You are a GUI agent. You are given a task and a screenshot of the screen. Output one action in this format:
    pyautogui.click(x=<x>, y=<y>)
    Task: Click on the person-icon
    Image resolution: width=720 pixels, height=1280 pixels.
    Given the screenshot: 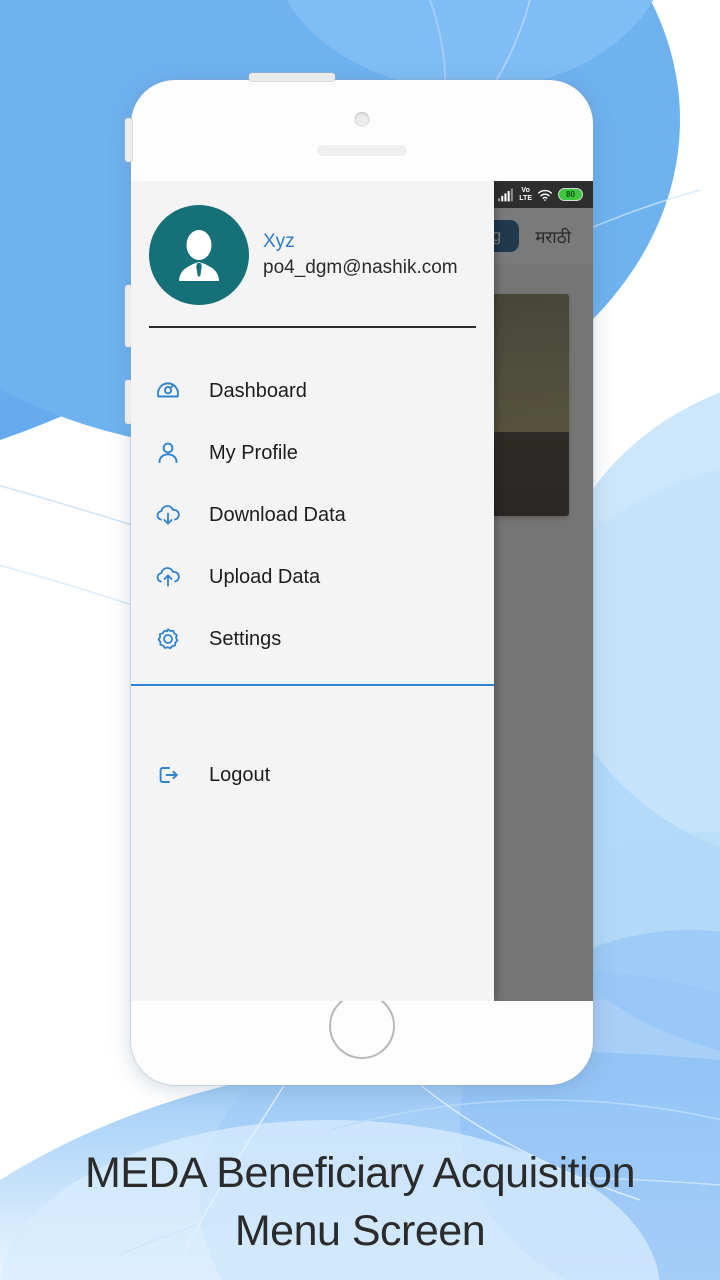 What is the action you would take?
    pyautogui.click(x=168, y=453)
    